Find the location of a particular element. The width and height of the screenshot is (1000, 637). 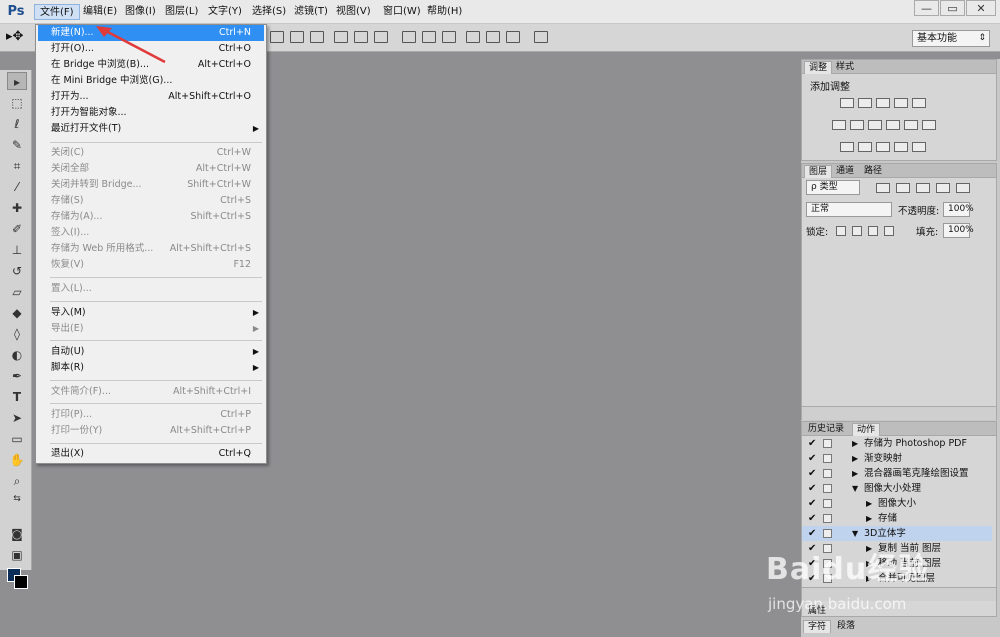

layer-filter-select: ρ 类型 is located at coordinates (833, 187).